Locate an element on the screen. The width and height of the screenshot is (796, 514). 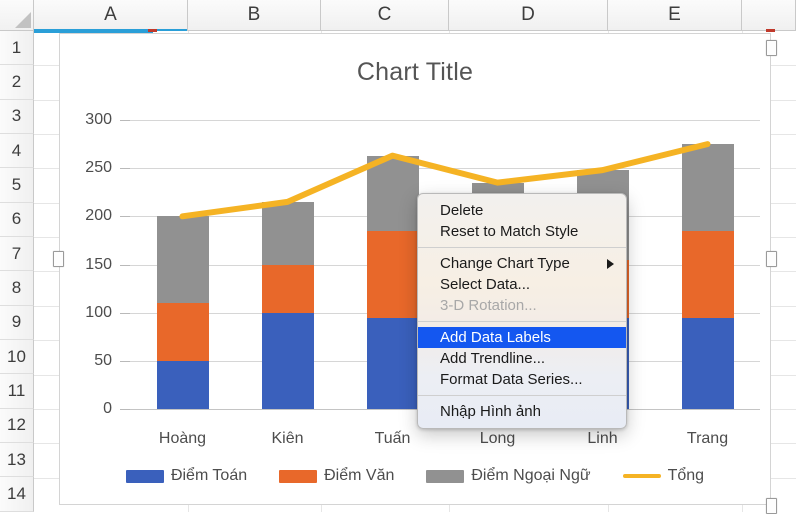
row-header-label: 9 is located at coordinates (16, 322).